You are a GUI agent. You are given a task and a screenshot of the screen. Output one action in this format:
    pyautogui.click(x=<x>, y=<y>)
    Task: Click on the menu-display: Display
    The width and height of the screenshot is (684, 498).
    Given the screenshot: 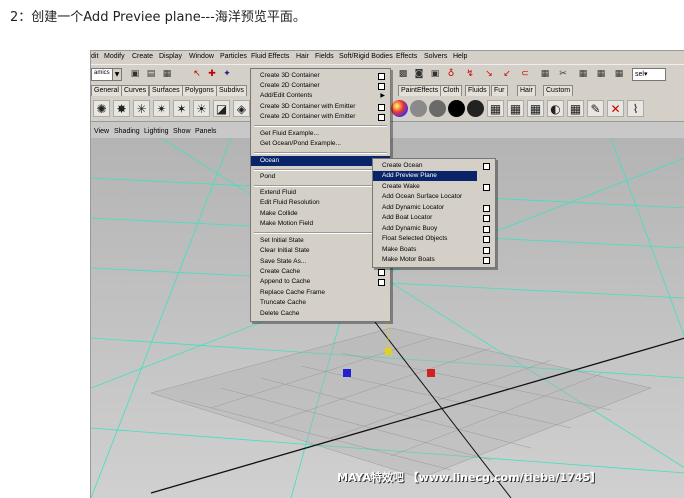 What is the action you would take?
    pyautogui.click(x=170, y=56)
    